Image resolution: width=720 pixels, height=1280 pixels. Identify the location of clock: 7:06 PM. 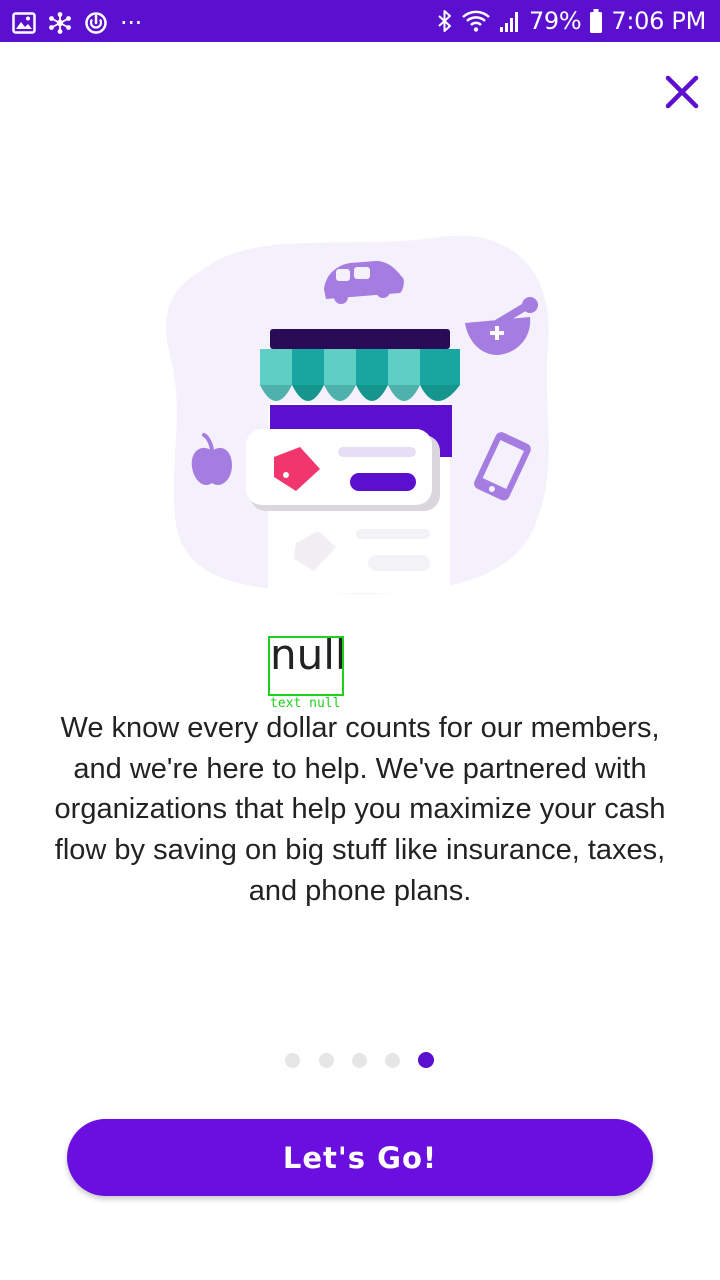
(658, 21).